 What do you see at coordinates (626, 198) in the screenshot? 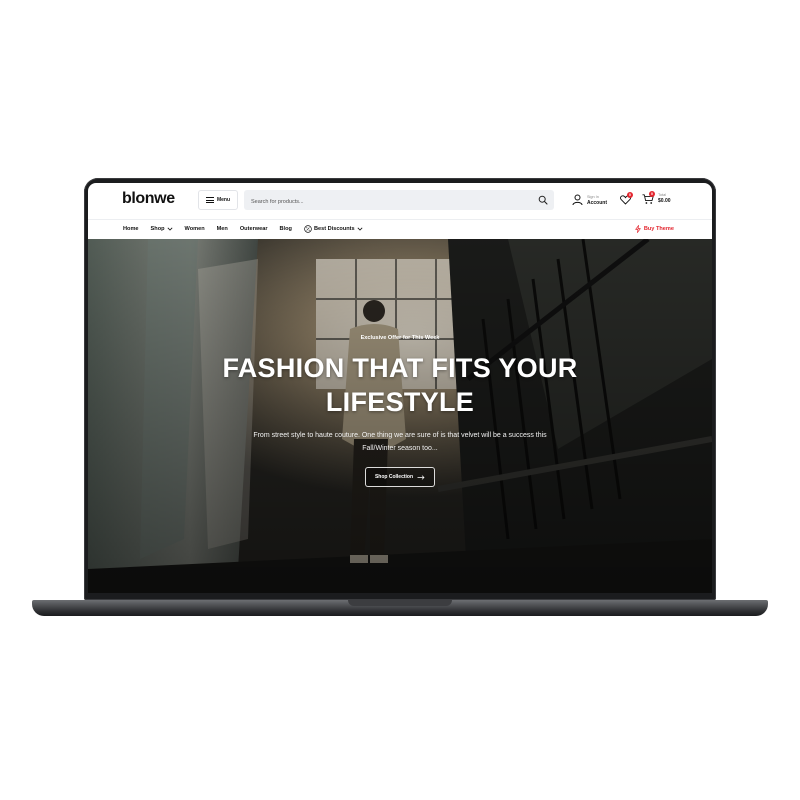
I see `wishlist-button: 0` at bounding box center [626, 198].